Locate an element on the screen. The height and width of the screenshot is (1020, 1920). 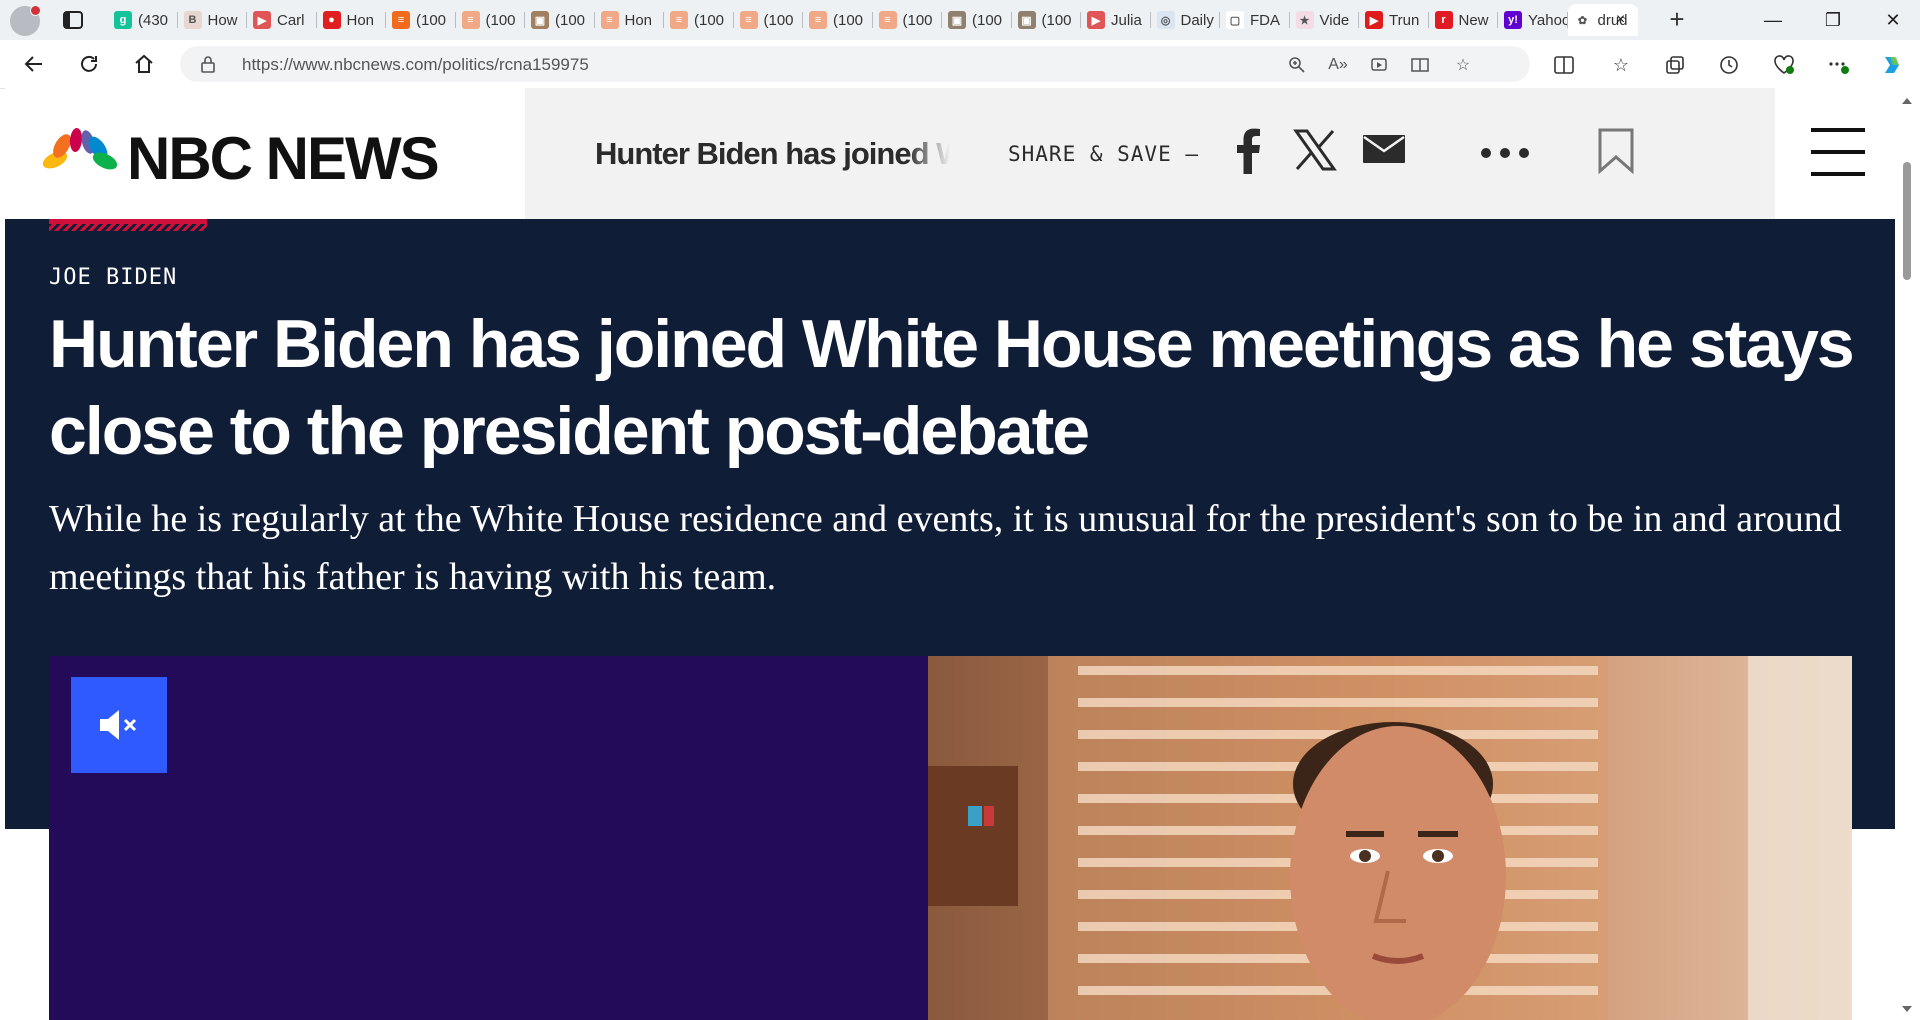
browser-tab: g (430 is located at coordinates (143, 20).